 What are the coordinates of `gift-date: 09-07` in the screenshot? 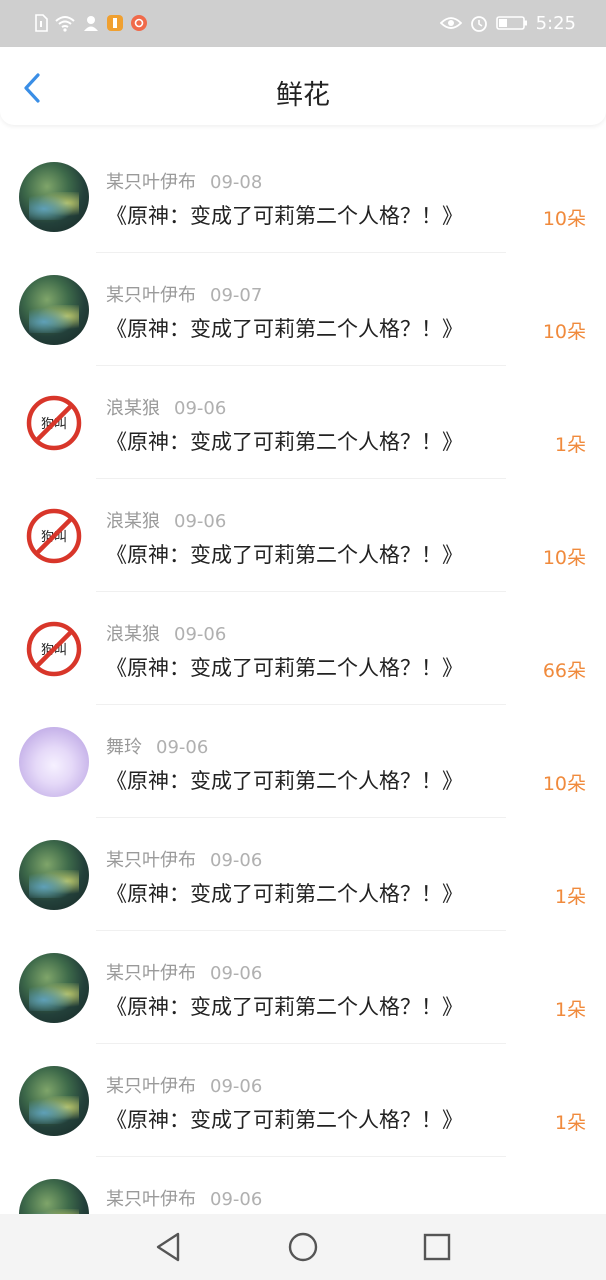 It's located at (236, 295).